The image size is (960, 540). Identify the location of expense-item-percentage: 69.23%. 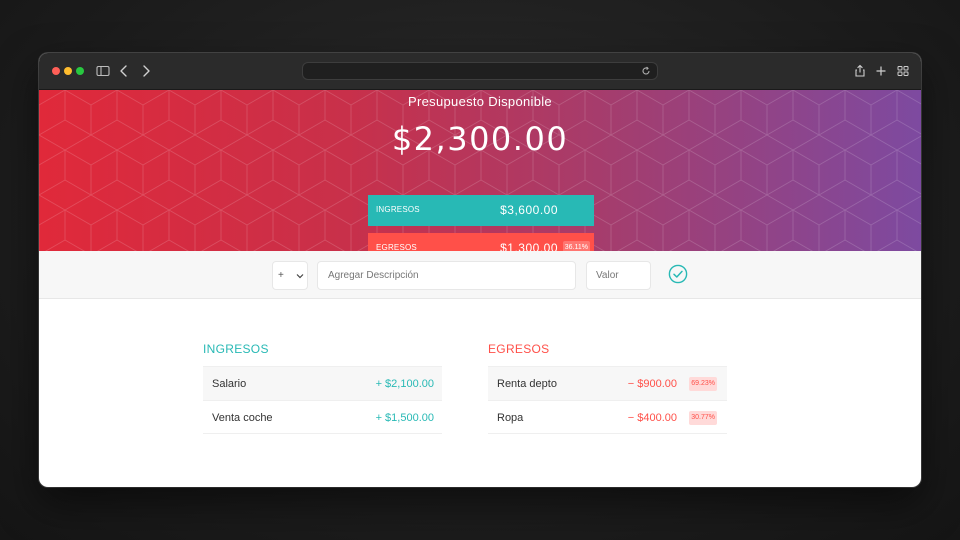
(703, 384).